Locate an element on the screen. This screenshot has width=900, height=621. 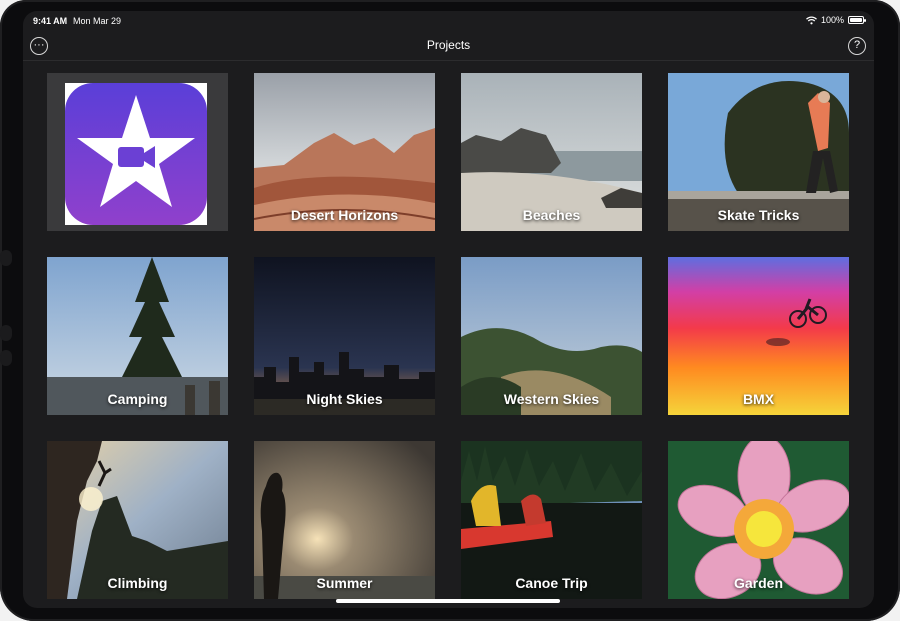
project-tile: BMX is located at coordinates (758, 336).